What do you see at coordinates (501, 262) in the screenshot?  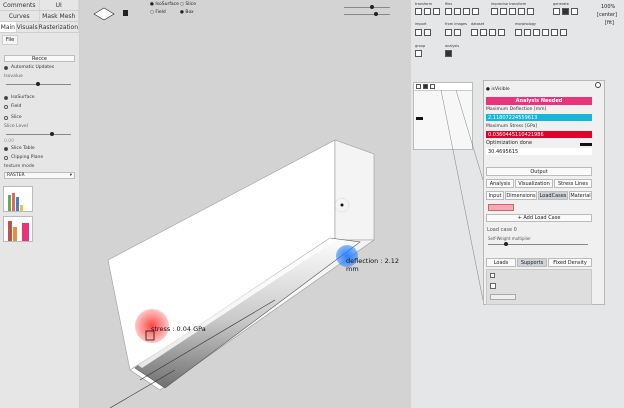 I see `tab-loads: Loads` at bounding box center [501, 262].